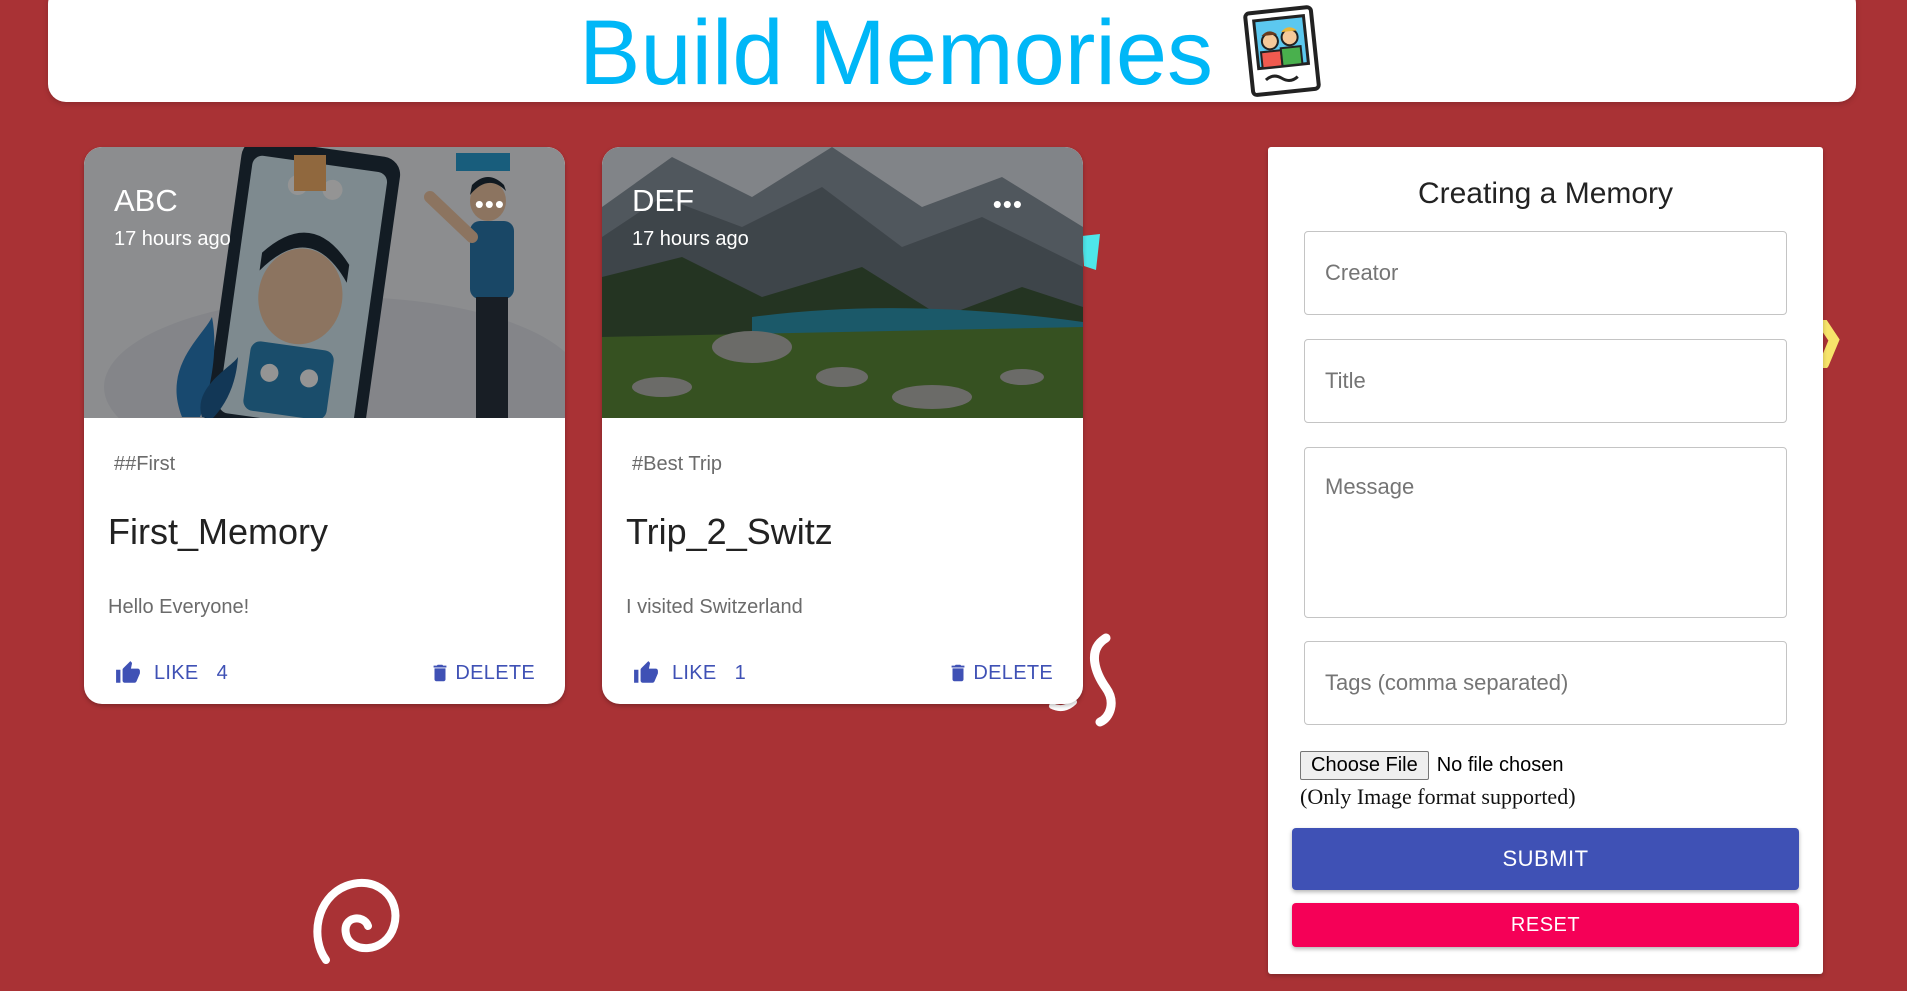  What do you see at coordinates (1431, 765) in the screenshot?
I see `file-upload: Choose File No file chosen` at bounding box center [1431, 765].